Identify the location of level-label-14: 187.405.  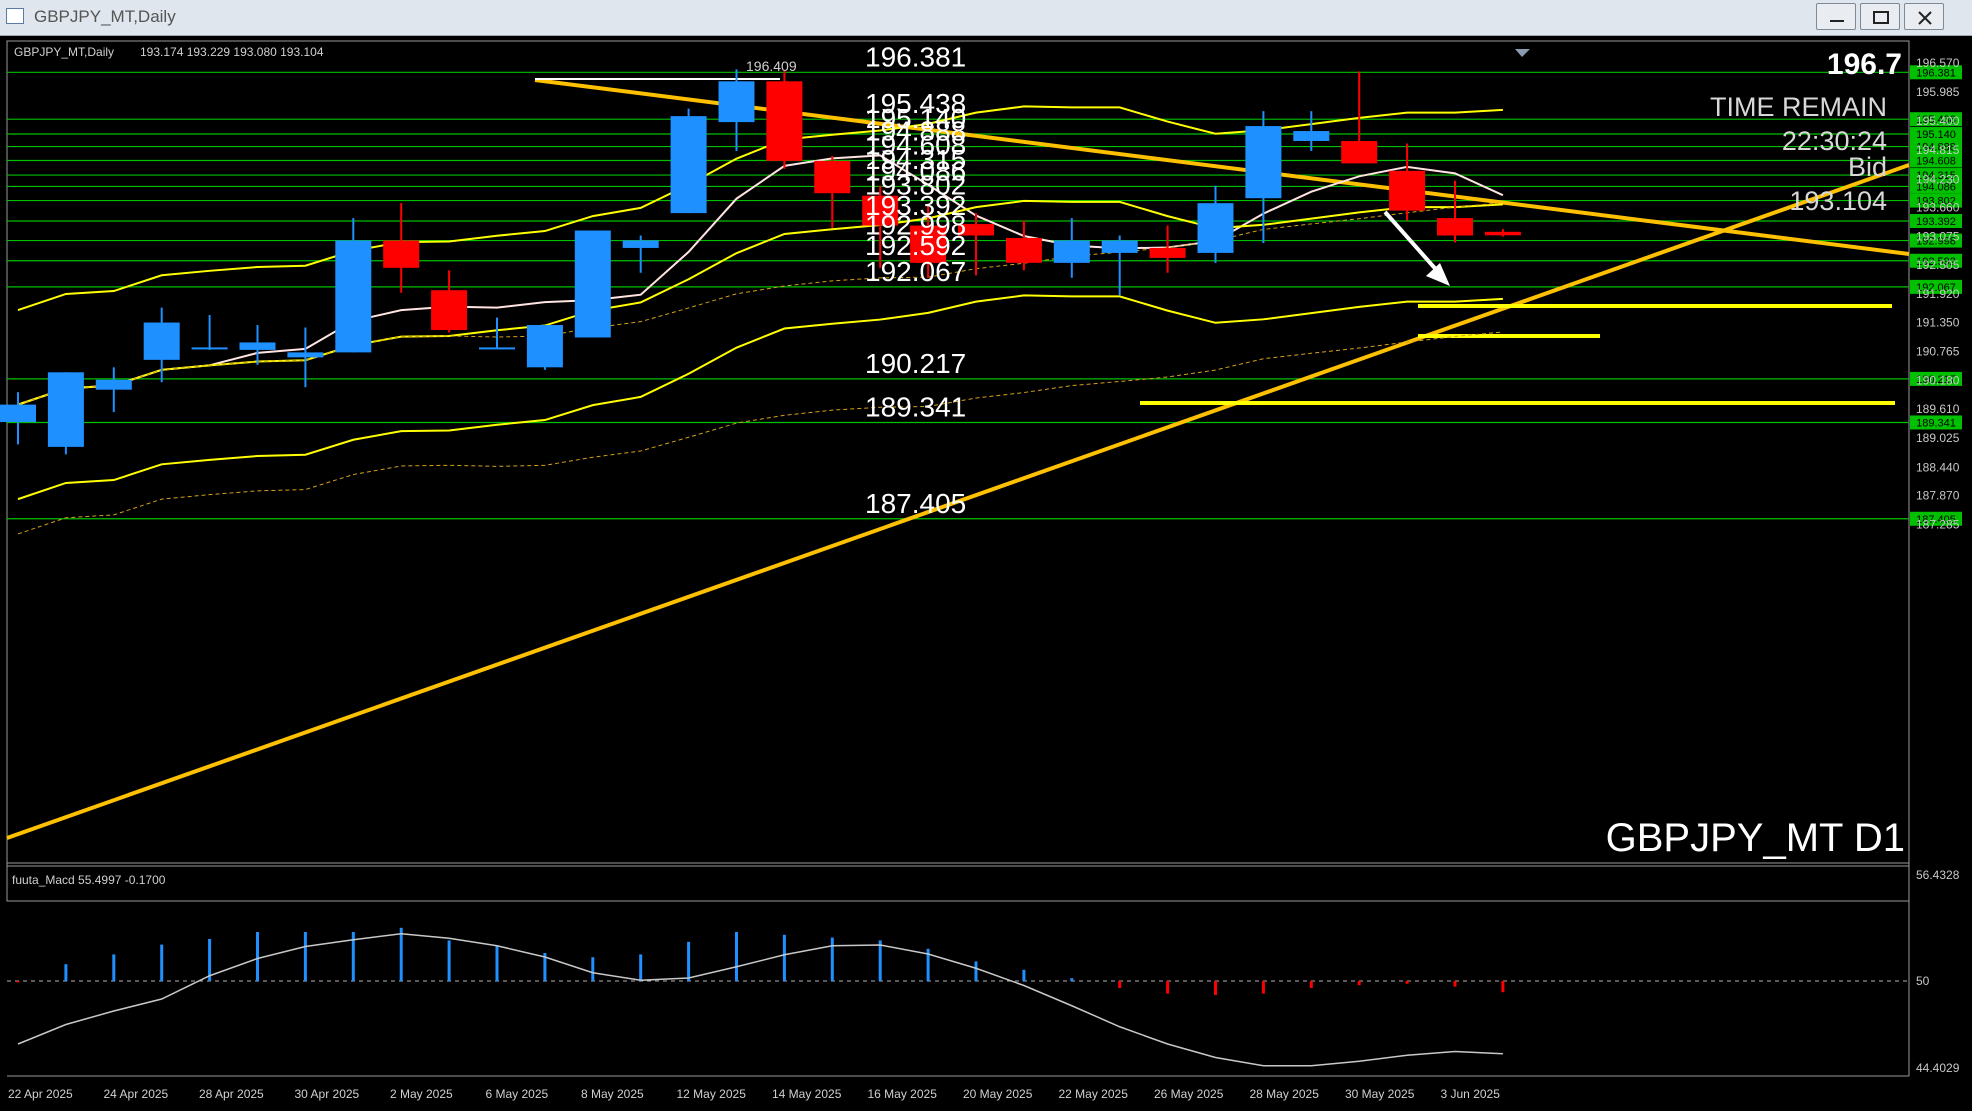
(915, 503).